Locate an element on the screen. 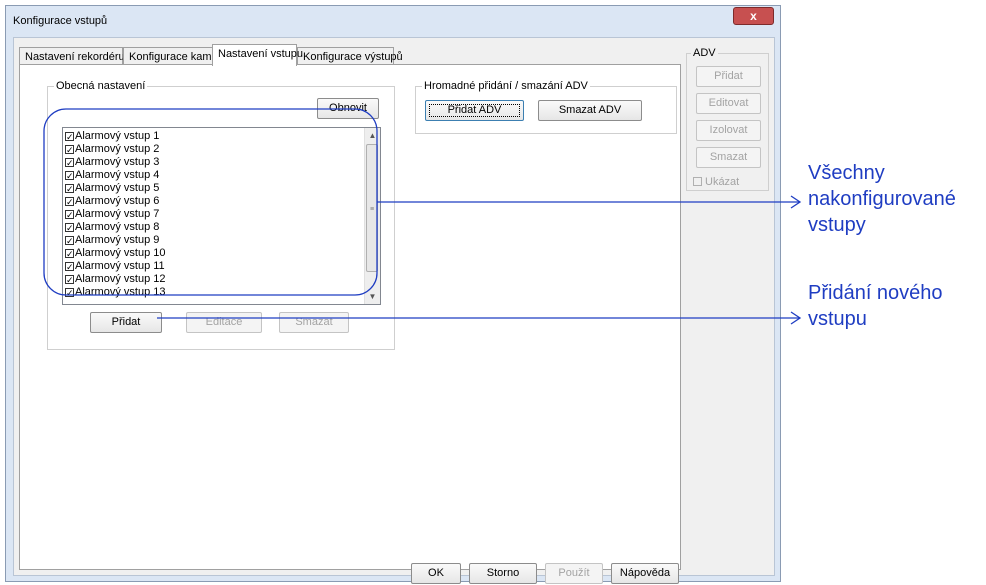 The image size is (986, 585). annotation-line: Všechny is located at coordinates (846, 173).